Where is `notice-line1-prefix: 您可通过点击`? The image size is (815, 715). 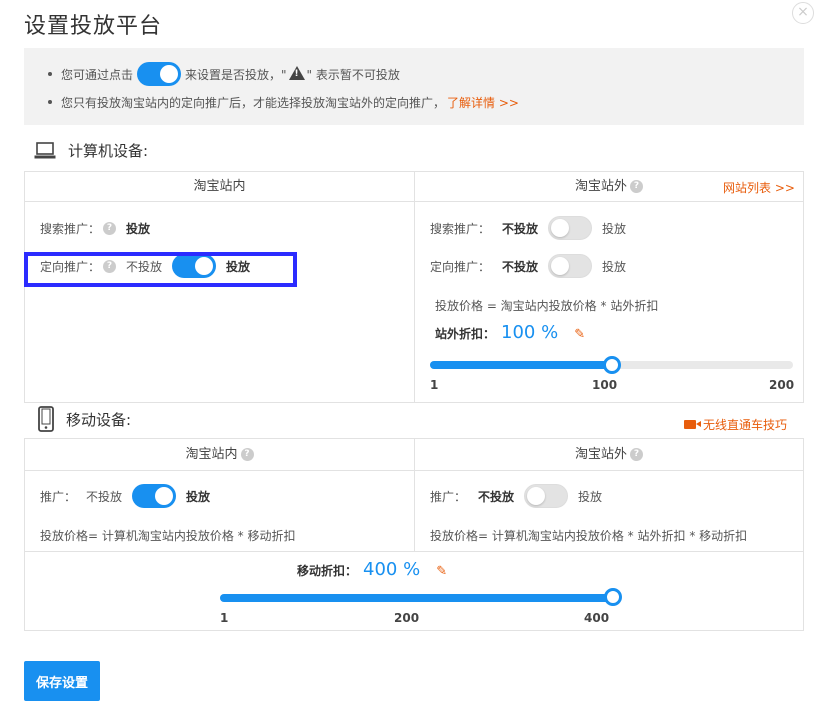
notice-line1-prefix: 您可通过点击 is located at coordinates (97, 74).